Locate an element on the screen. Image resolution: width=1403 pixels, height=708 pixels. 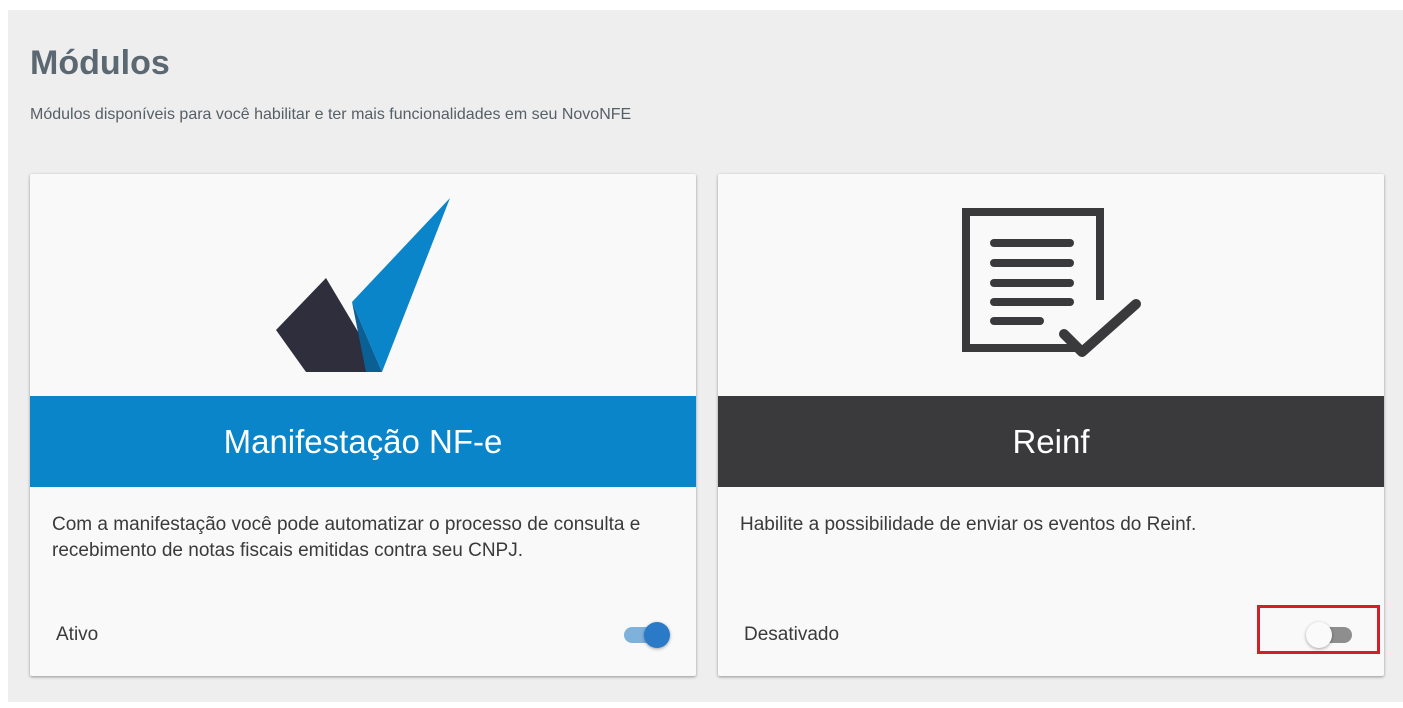
card-header: Manifestação NF-e is located at coordinates (363, 441).